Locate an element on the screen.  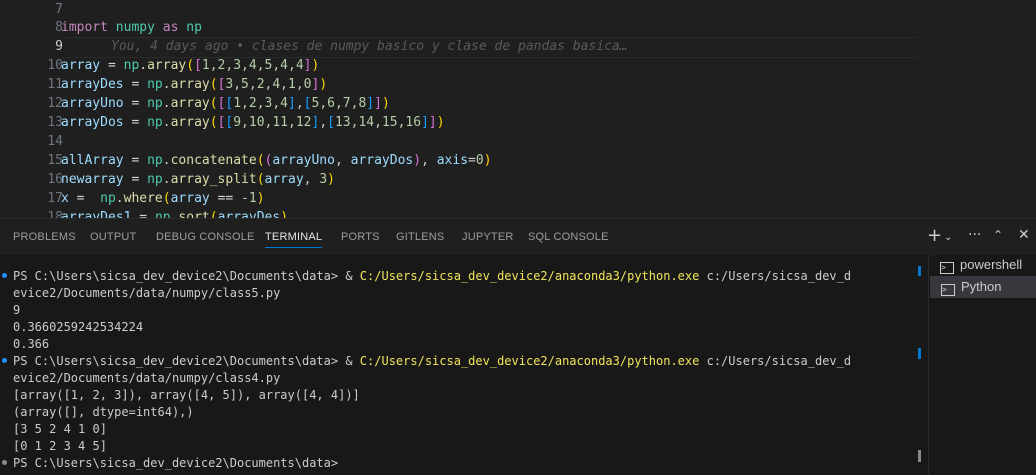
terminal-line: evice2/Documents/data/numpy/class4.py is located at coordinates (147, 378).